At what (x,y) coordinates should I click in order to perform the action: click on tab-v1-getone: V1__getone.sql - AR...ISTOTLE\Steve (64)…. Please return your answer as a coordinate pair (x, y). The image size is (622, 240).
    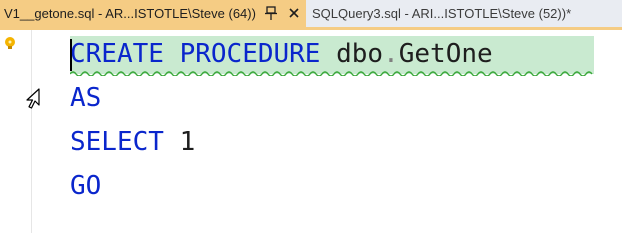
    Looking at the image, I should click on (153, 13).